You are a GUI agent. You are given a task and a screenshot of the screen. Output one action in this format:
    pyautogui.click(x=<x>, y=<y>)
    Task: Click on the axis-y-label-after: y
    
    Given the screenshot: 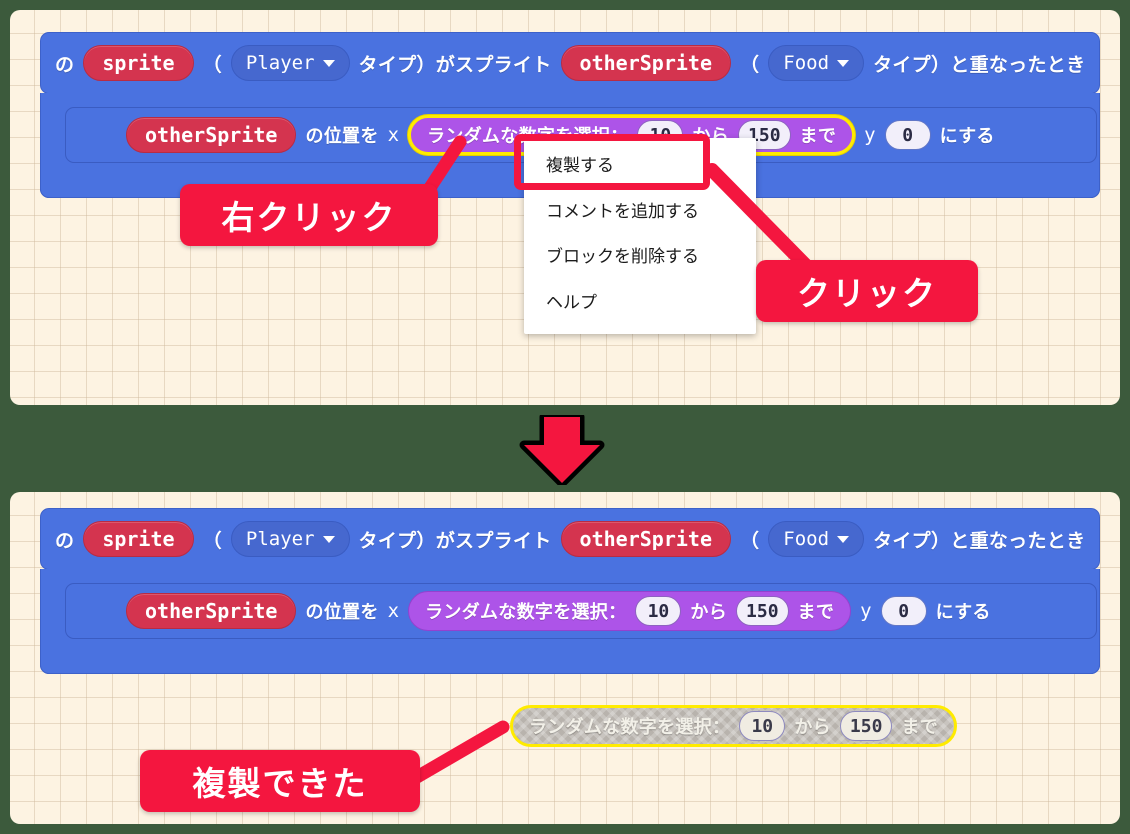 What is the action you would take?
    pyautogui.click(x=866, y=611)
    